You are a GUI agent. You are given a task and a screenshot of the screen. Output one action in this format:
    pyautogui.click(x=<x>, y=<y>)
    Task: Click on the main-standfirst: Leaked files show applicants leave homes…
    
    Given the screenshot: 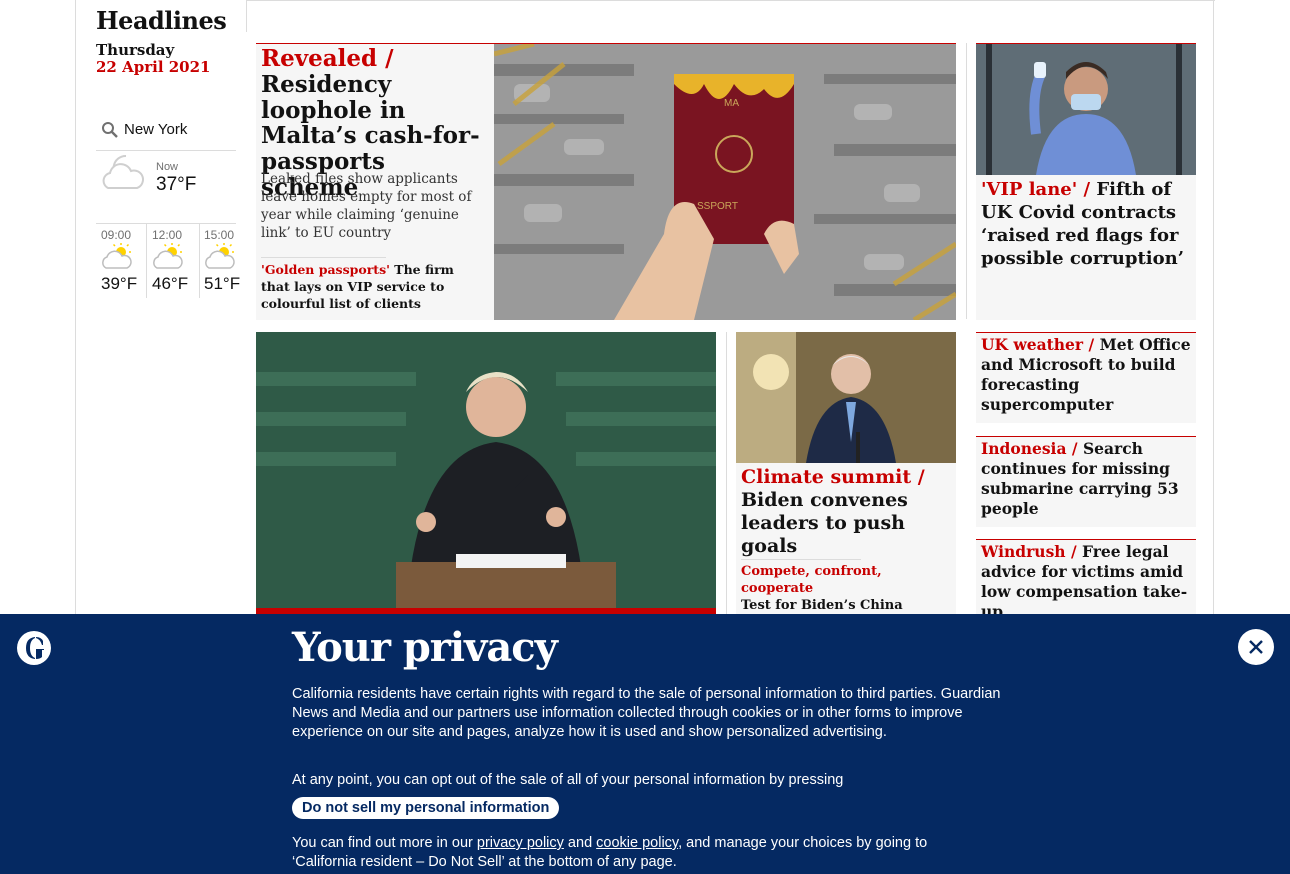 What is the action you would take?
    pyautogui.click(x=366, y=206)
    